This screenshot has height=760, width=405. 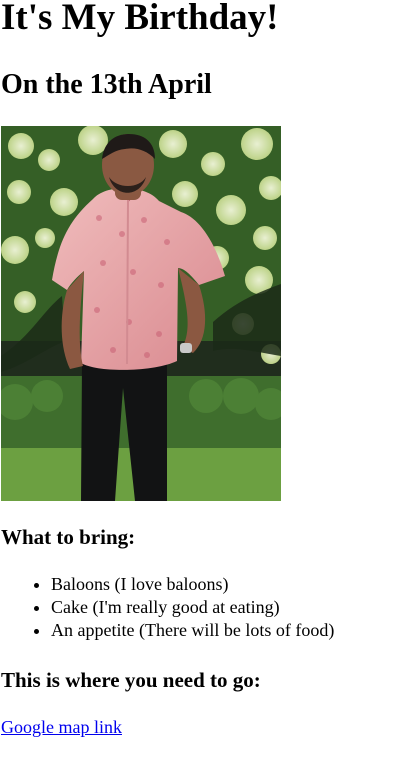 I want to click on list-item: An appetite (There will be lots of food), so click(x=192, y=630).